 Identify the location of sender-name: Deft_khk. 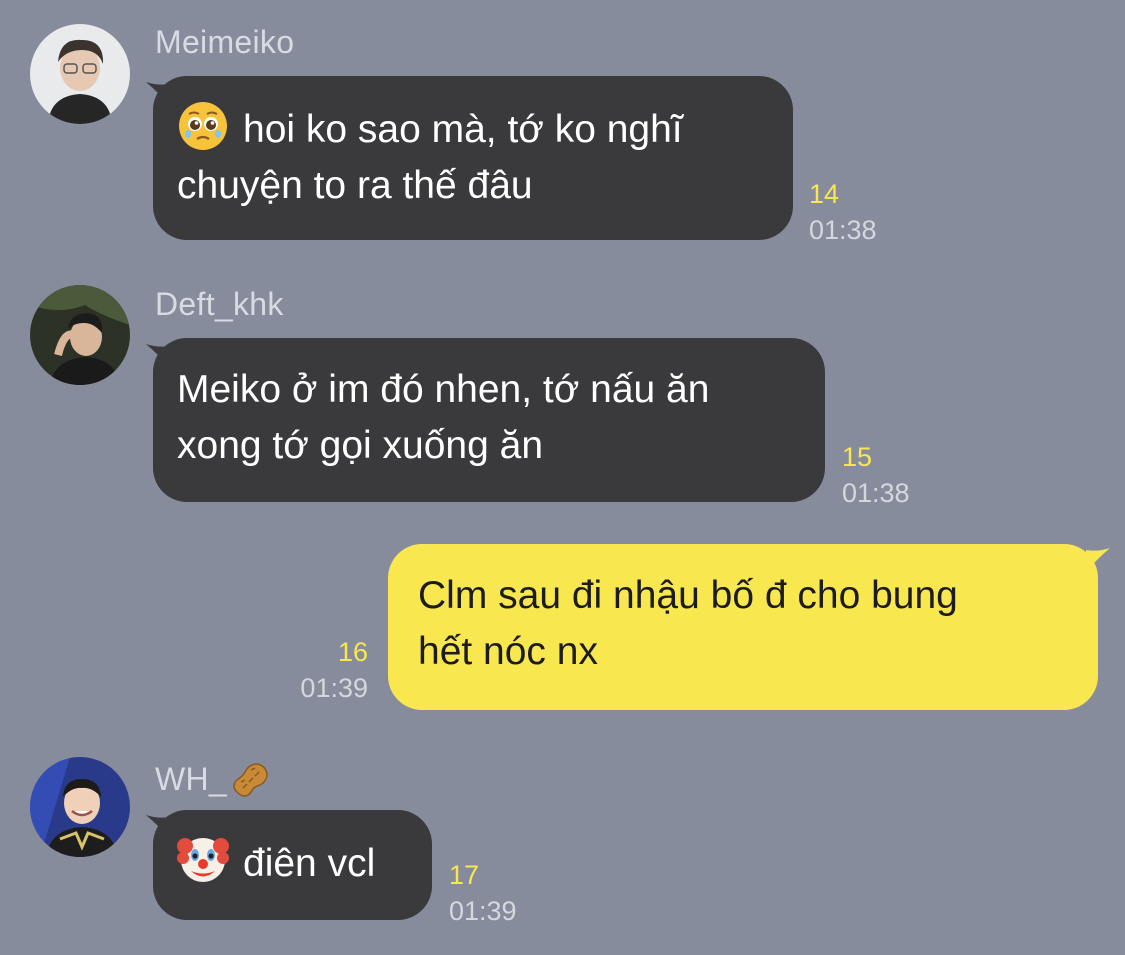
(219, 304).